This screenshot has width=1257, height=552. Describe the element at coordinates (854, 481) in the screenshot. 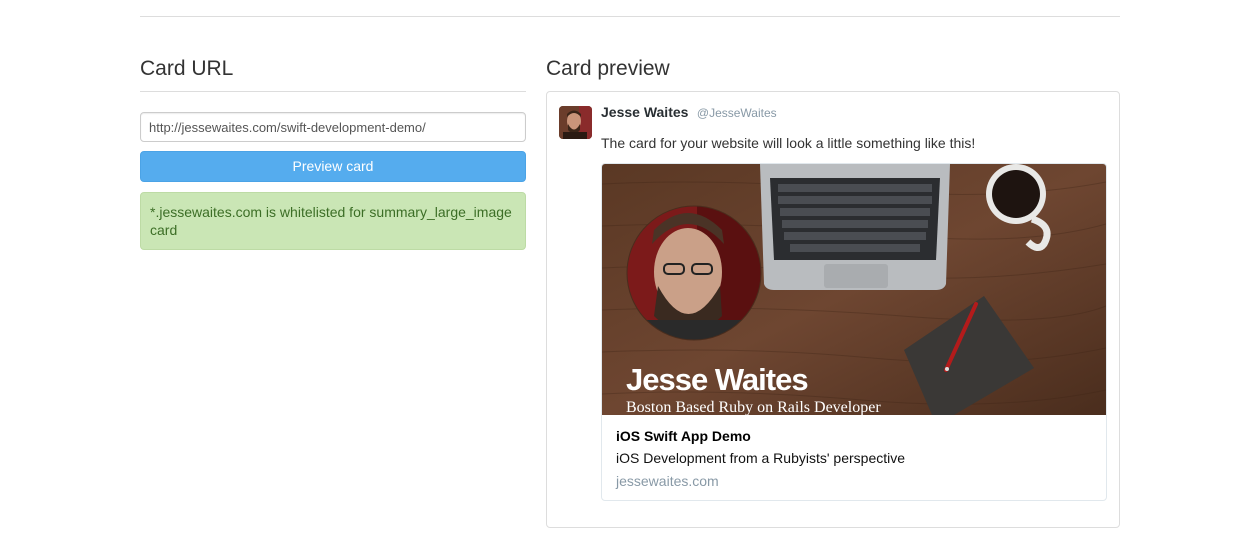

I see `card-domain: jessewaites.com` at that location.